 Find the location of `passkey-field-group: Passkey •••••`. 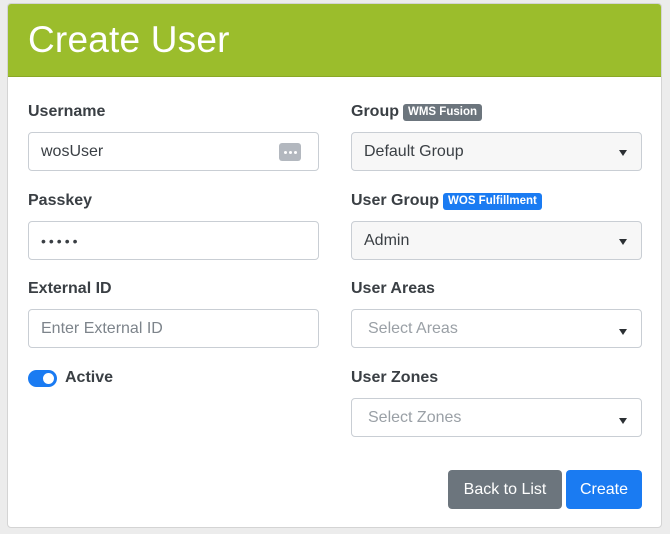

passkey-field-group: Passkey ••••• is located at coordinates (173, 225).